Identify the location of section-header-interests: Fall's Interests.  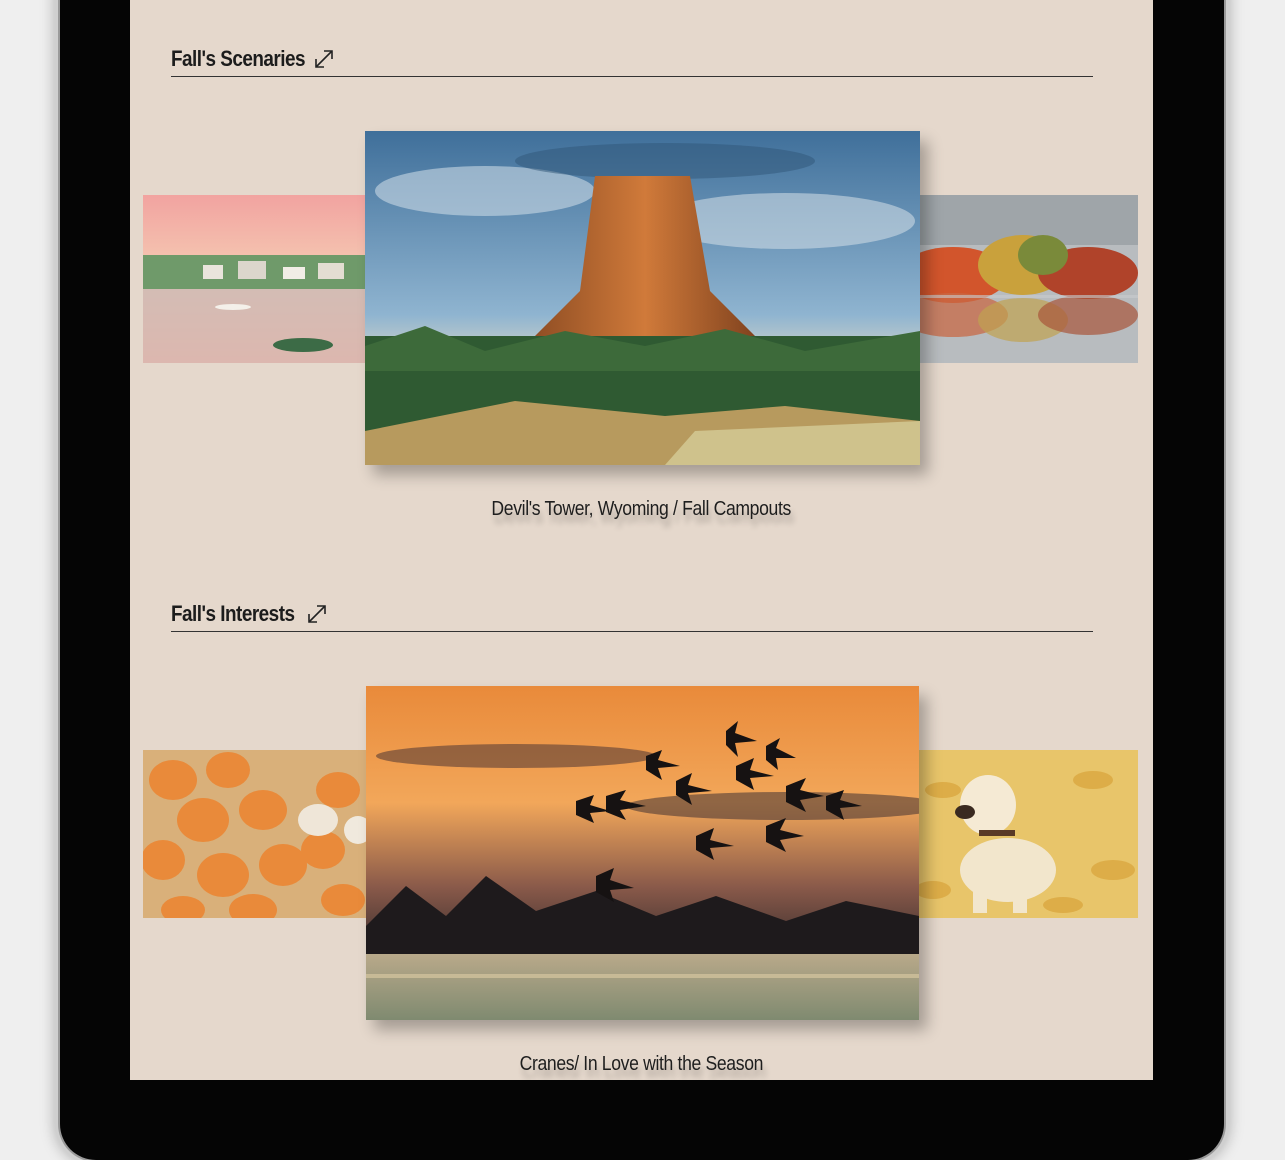
(632, 613).